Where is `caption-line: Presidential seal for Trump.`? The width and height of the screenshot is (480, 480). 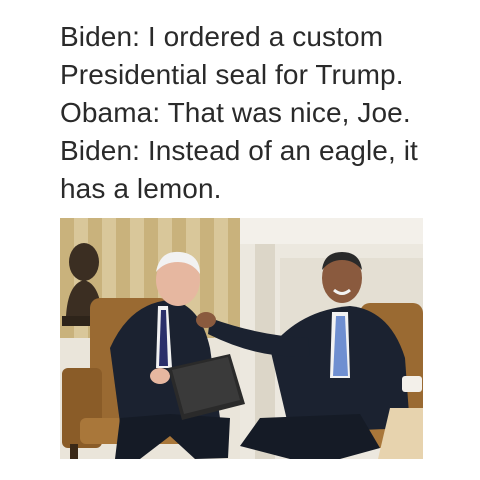
caption-line: Presidential seal for Trump. is located at coordinates (232, 74).